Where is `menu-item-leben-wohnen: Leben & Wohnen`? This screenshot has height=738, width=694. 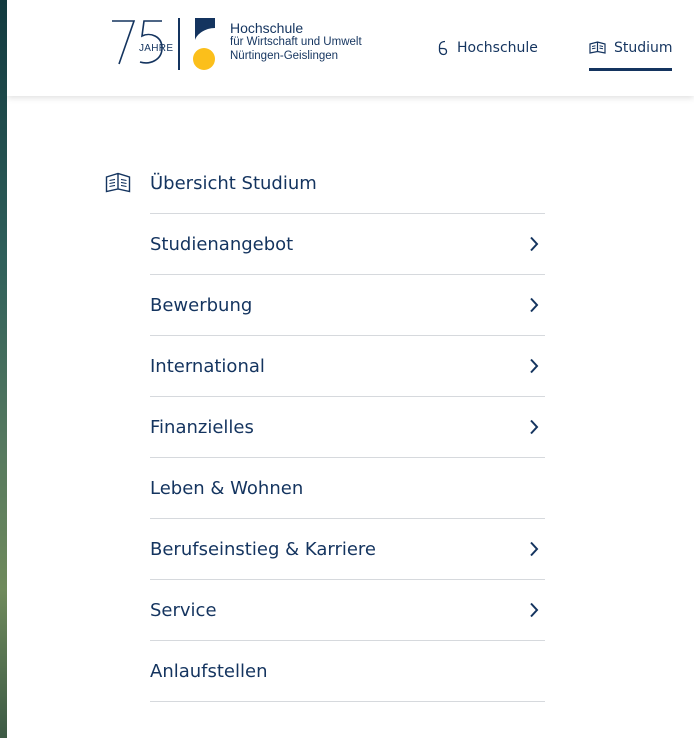 menu-item-leben-wohnen: Leben & Wohnen is located at coordinates (347, 488).